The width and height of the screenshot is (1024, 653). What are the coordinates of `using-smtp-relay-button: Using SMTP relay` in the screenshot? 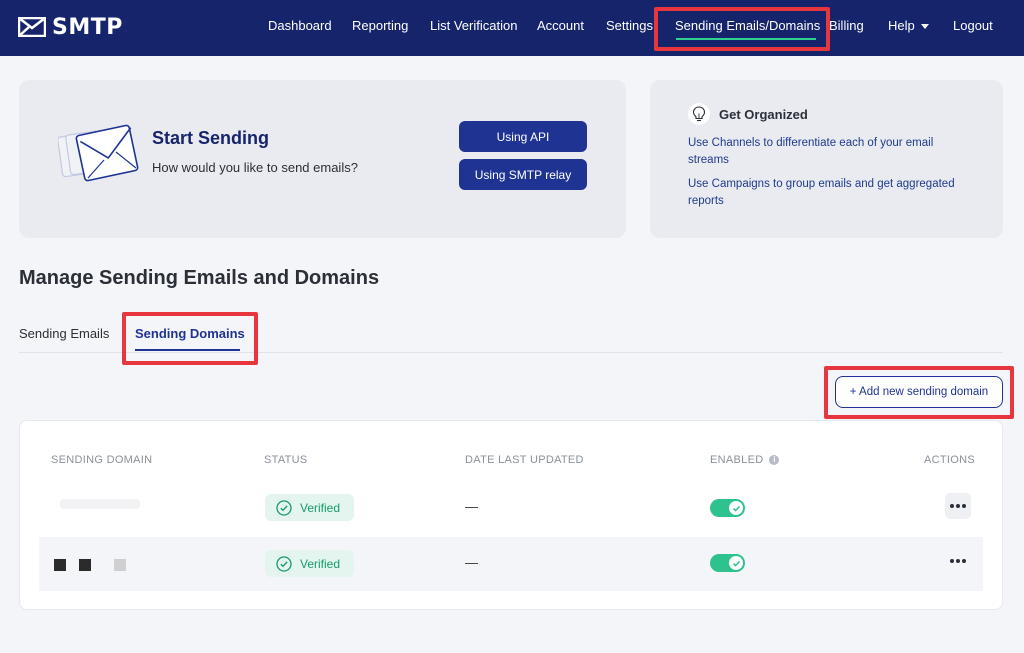 It's located at (523, 174).